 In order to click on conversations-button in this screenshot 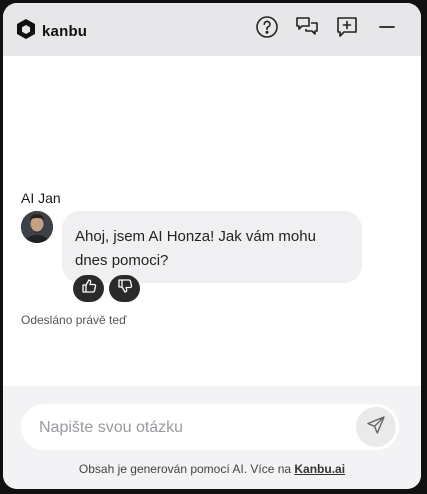, I will do `click(307, 29)`.